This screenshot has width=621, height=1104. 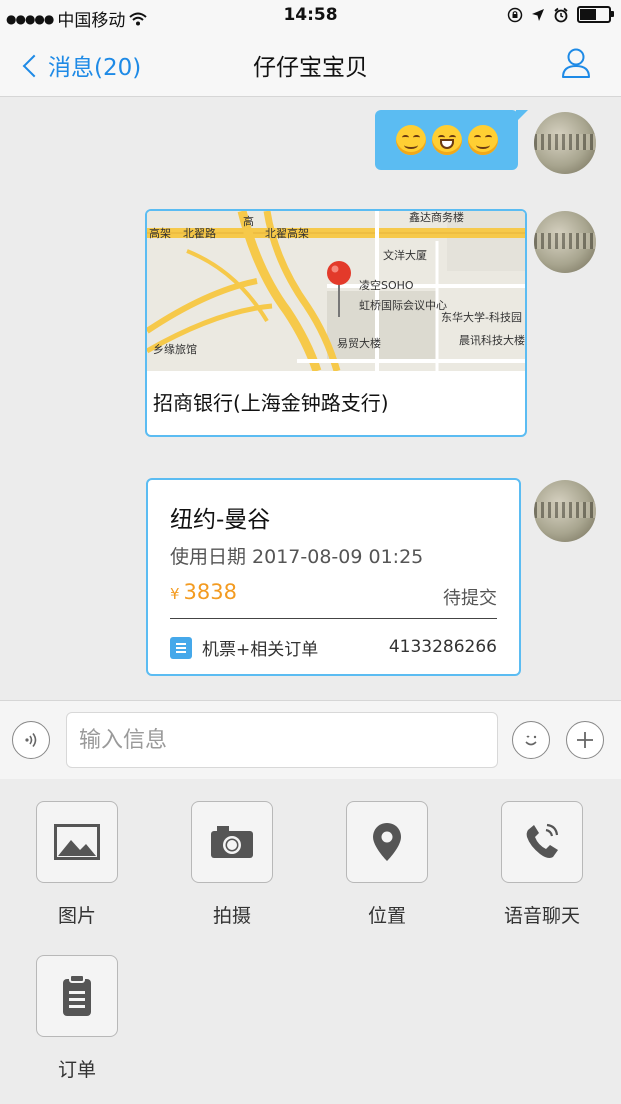 I want to click on order-clipboard-icon, so click(x=77, y=995).